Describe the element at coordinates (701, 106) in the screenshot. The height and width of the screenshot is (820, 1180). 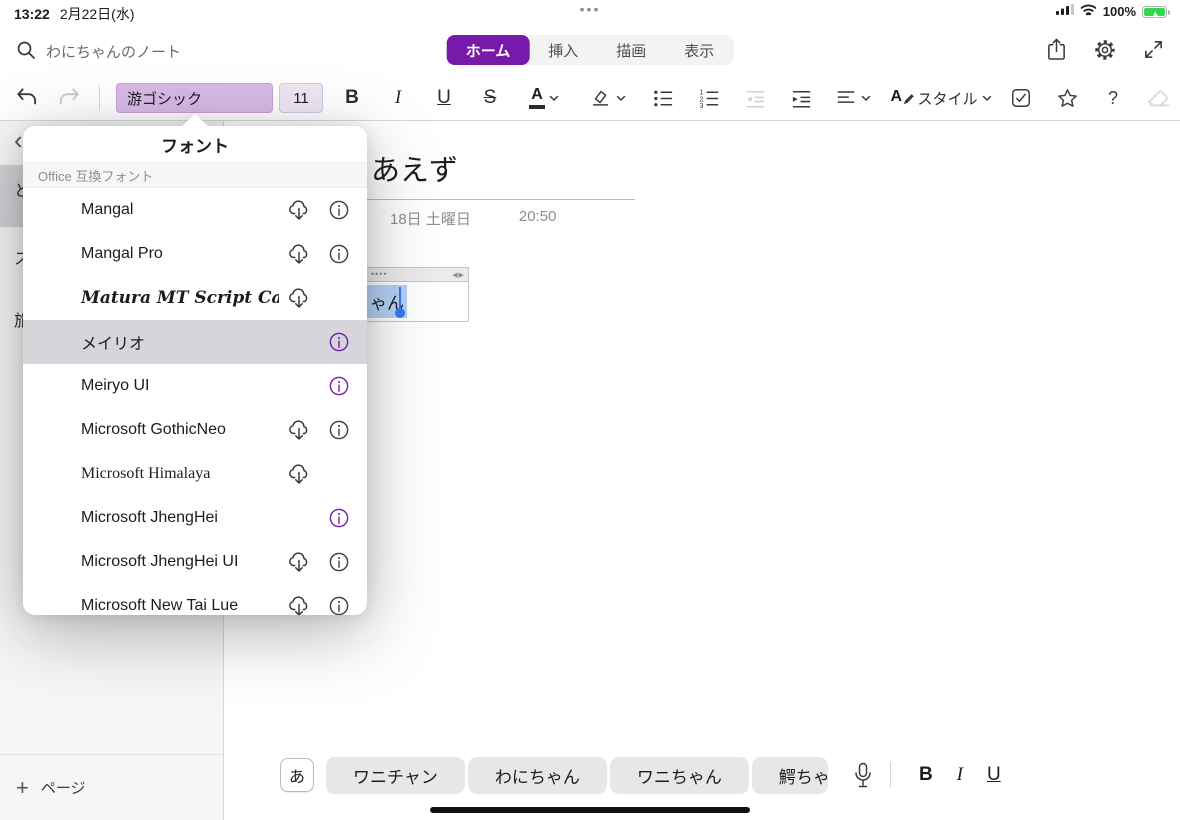
I see `svg-text: 3` at that location.